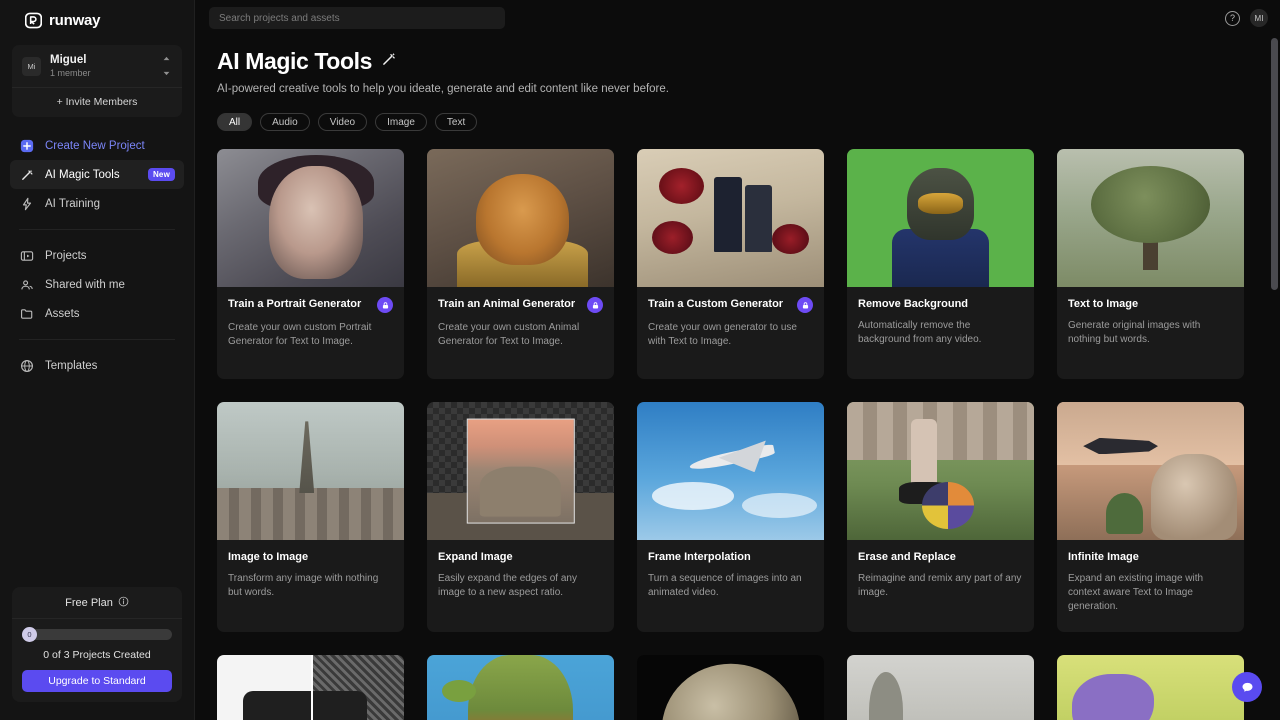 This screenshot has width=1280, height=720. I want to click on card-thumbnail-animal, so click(520, 218).